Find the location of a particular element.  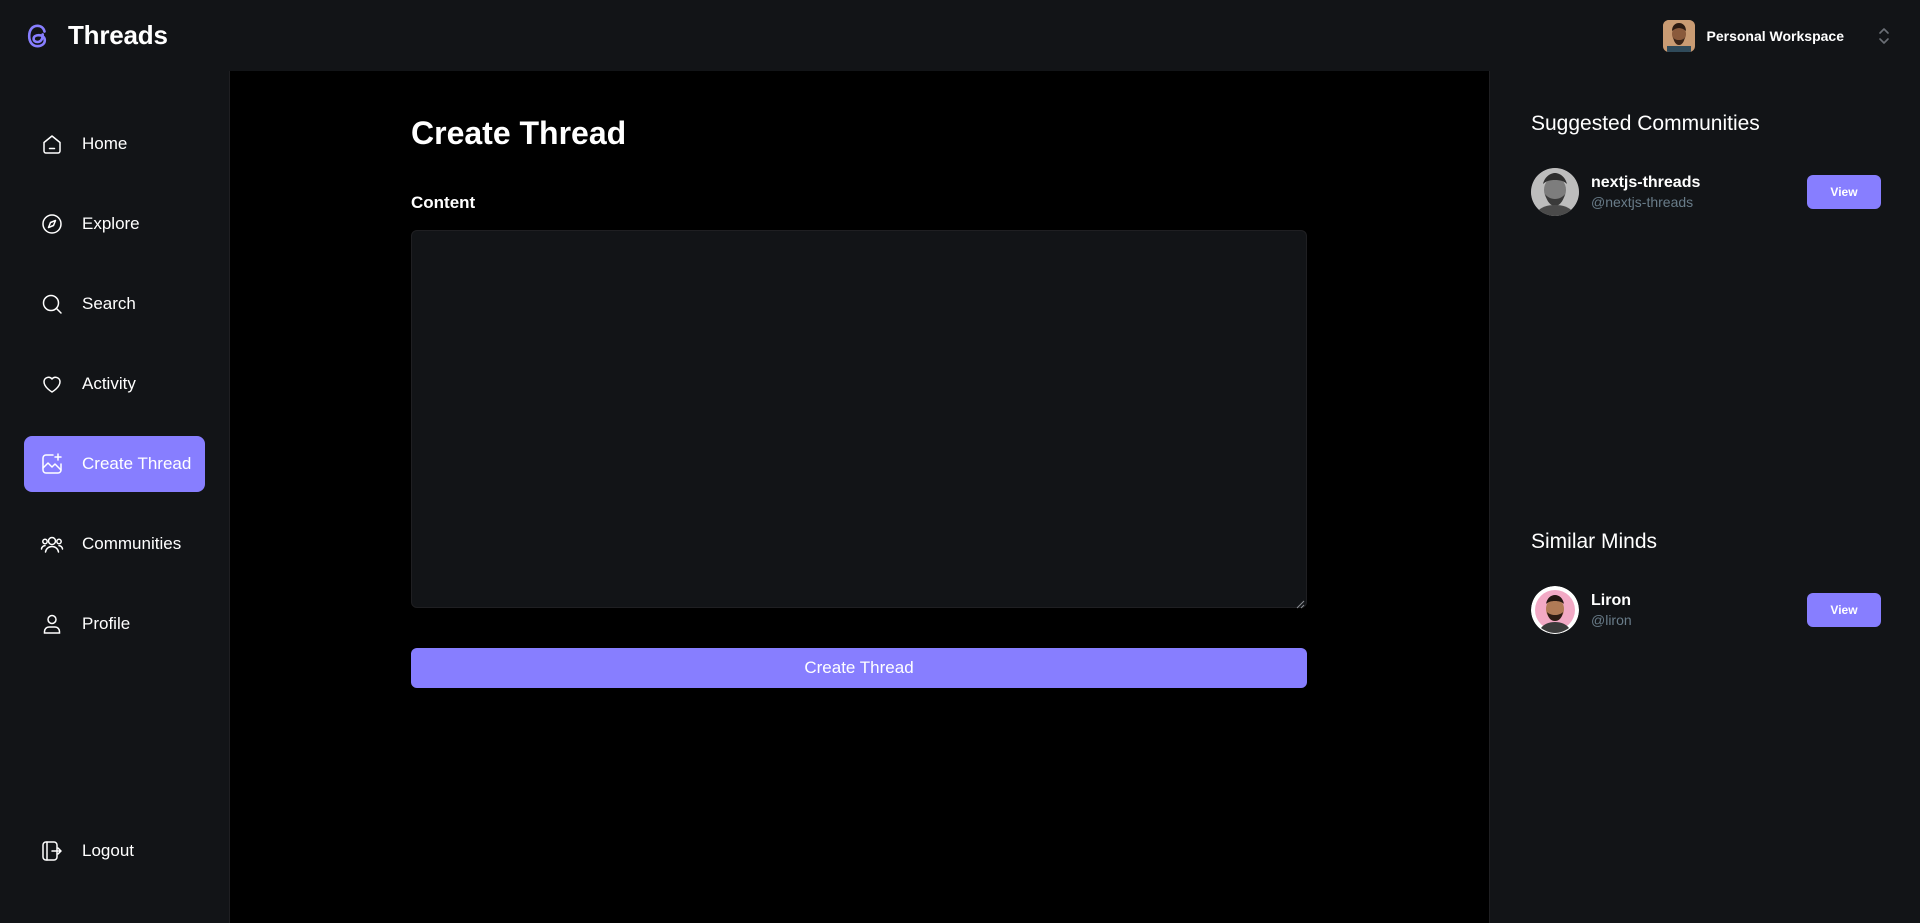

sidebar-item-profile: Profile is located at coordinates (114, 624).